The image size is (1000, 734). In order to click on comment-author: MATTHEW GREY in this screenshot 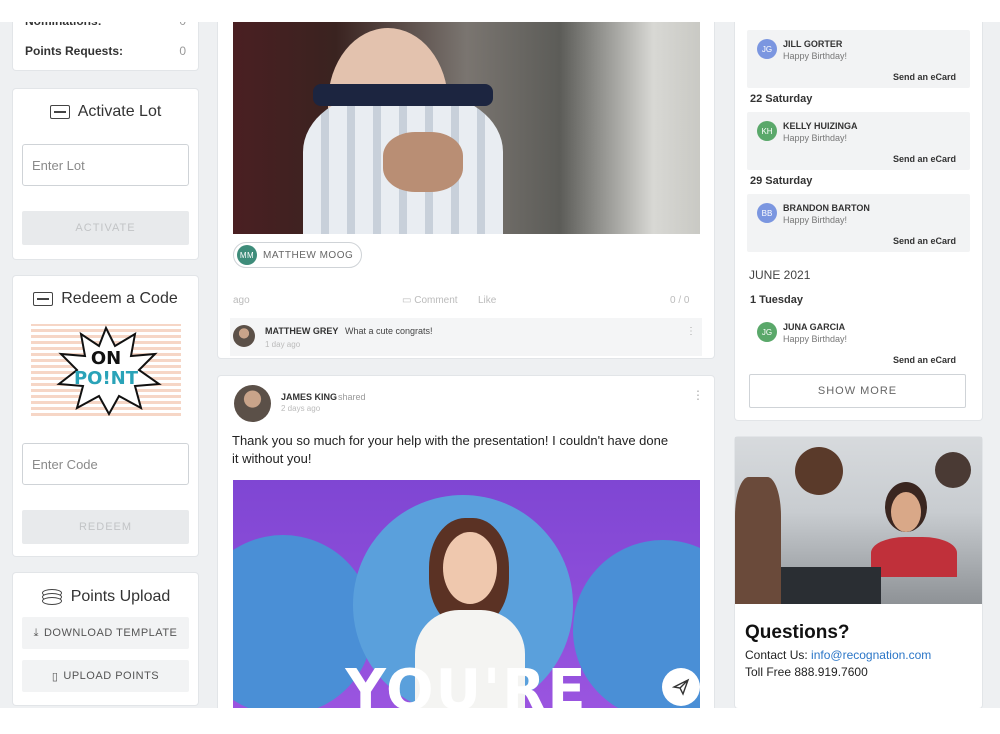, I will do `click(301, 331)`.